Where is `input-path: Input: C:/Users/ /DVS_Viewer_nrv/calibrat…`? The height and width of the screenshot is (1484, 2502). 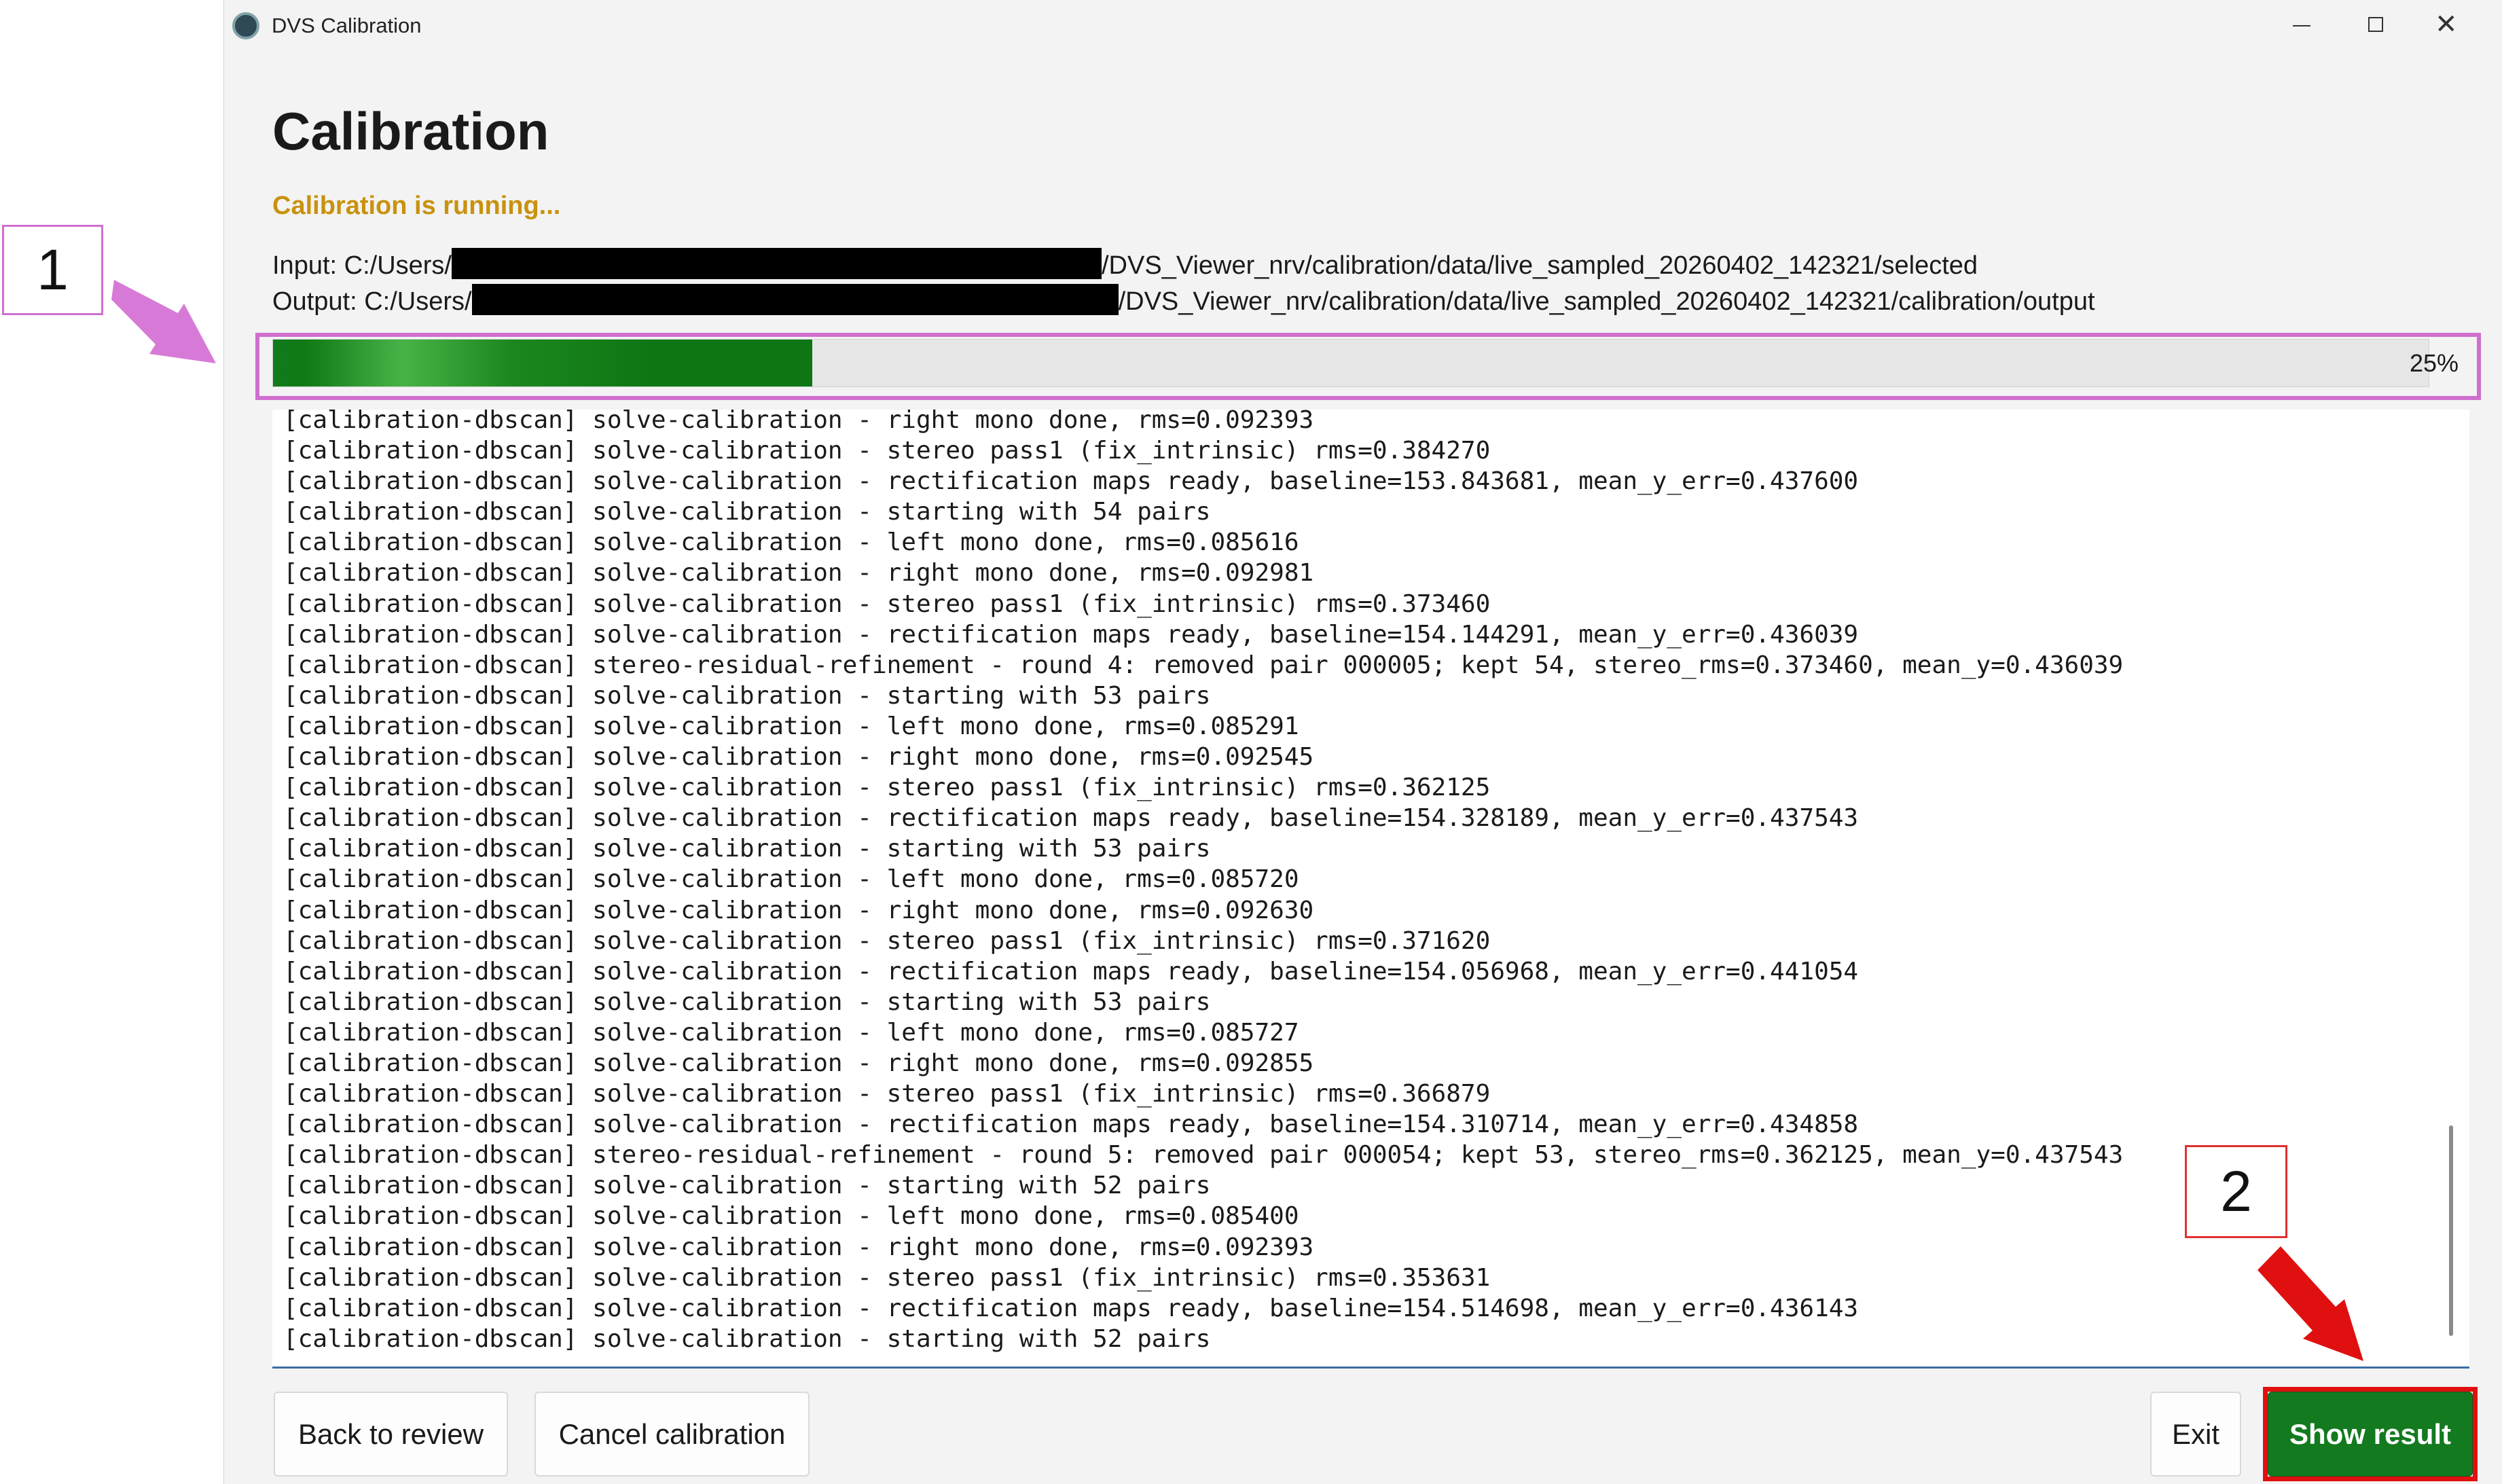 input-path: Input: C:/Users/ /DVS_Viewer_nrv/calibrat… is located at coordinates (1125, 264).